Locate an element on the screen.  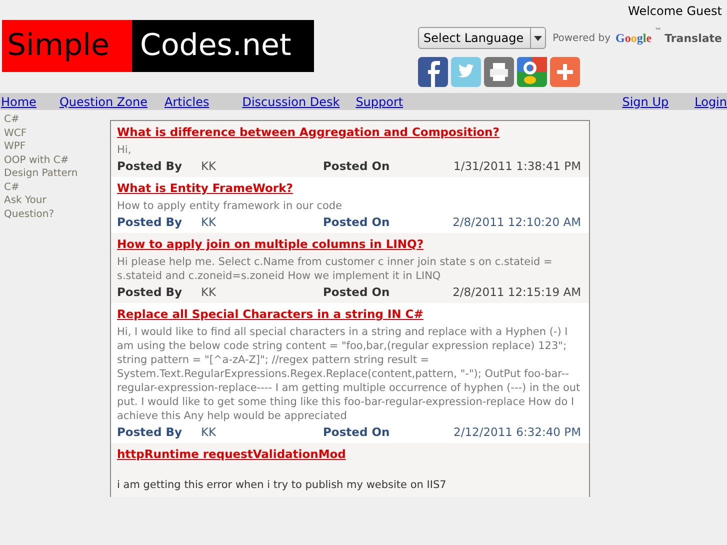
logo-word: Simple is located at coordinates (67, 46).